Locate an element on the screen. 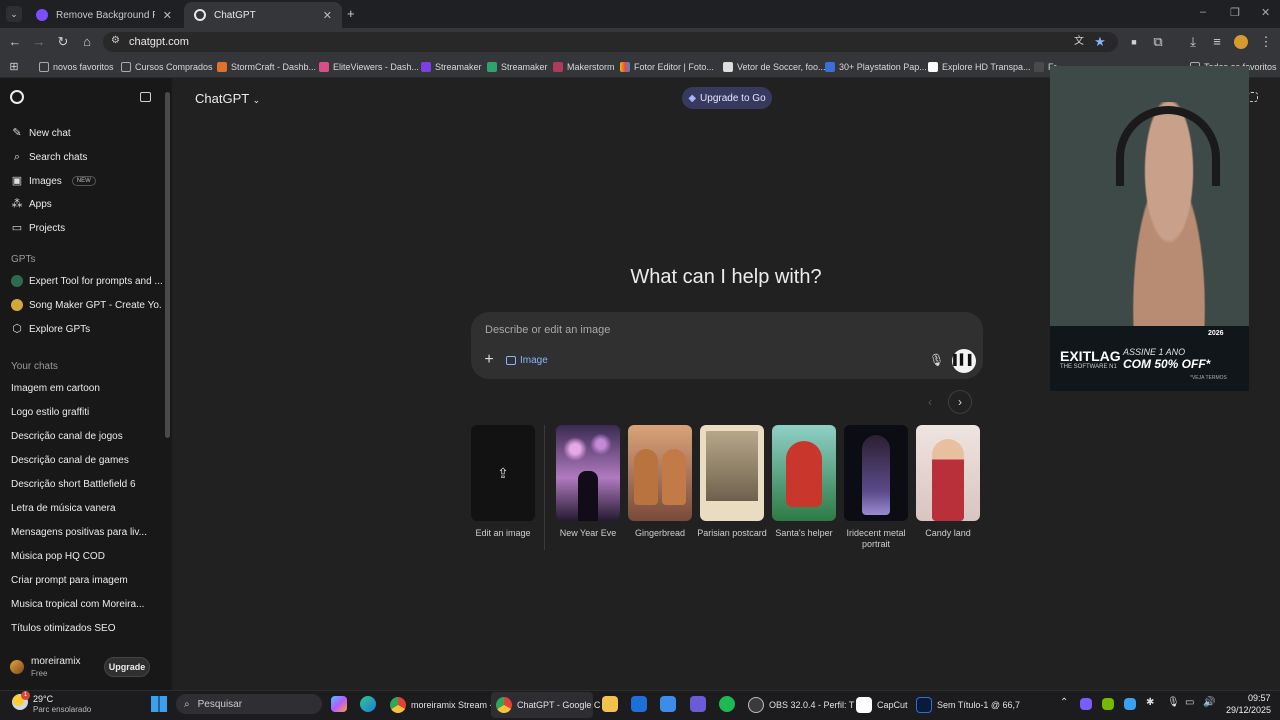 This screenshot has width=1280, height=720. bookmark-item: novos favoritos is located at coordinates (76, 67).